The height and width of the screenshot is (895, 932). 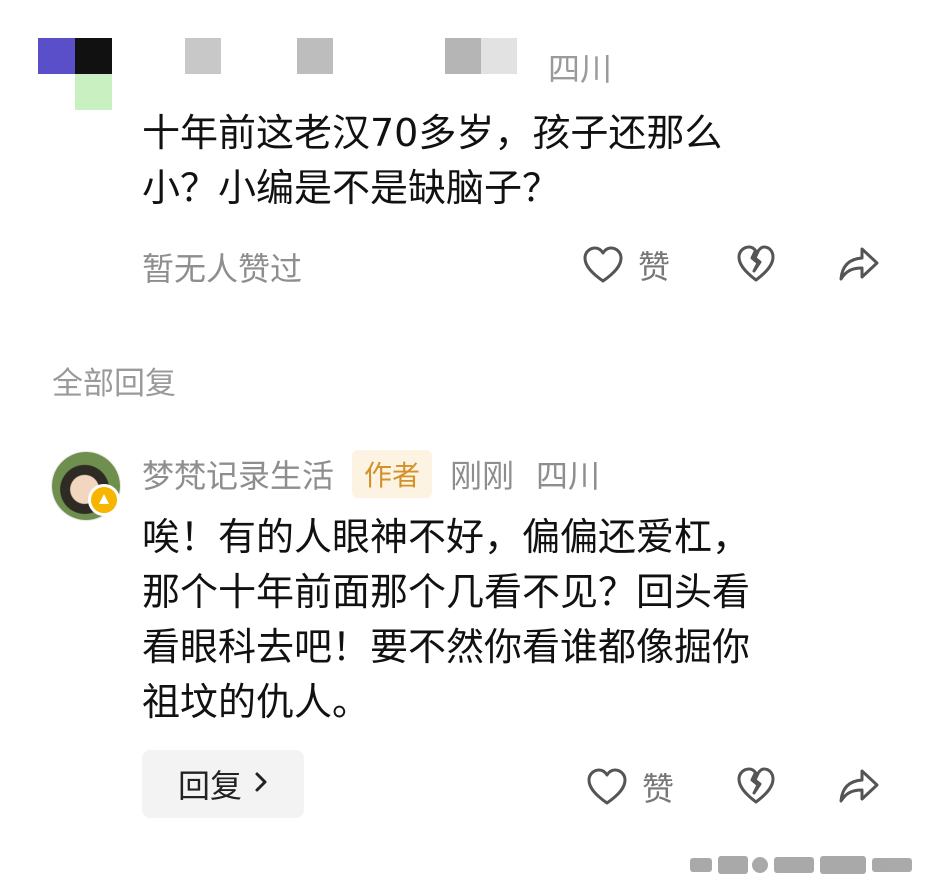 I want to click on reply-like-button: 赞, so click(x=630, y=787).